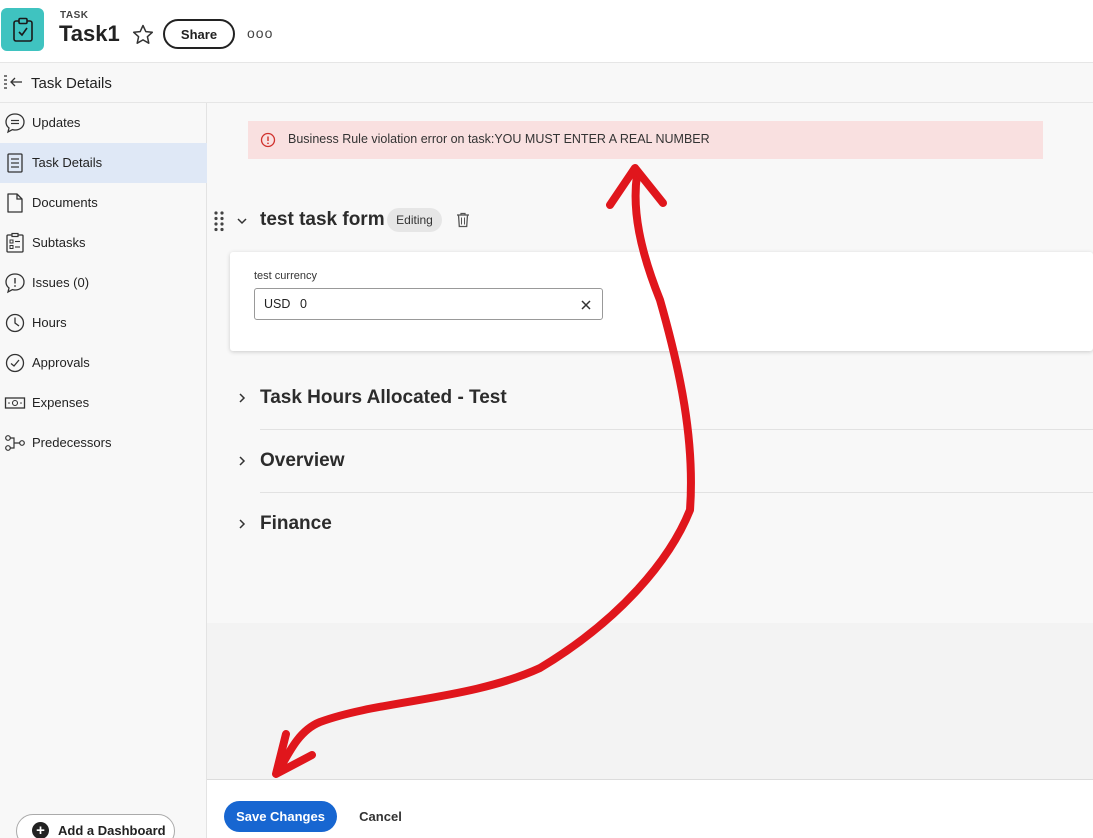 The image size is (1093, 838). I want to click on sidebar-item-label: Issues (0), so click(61, 282).